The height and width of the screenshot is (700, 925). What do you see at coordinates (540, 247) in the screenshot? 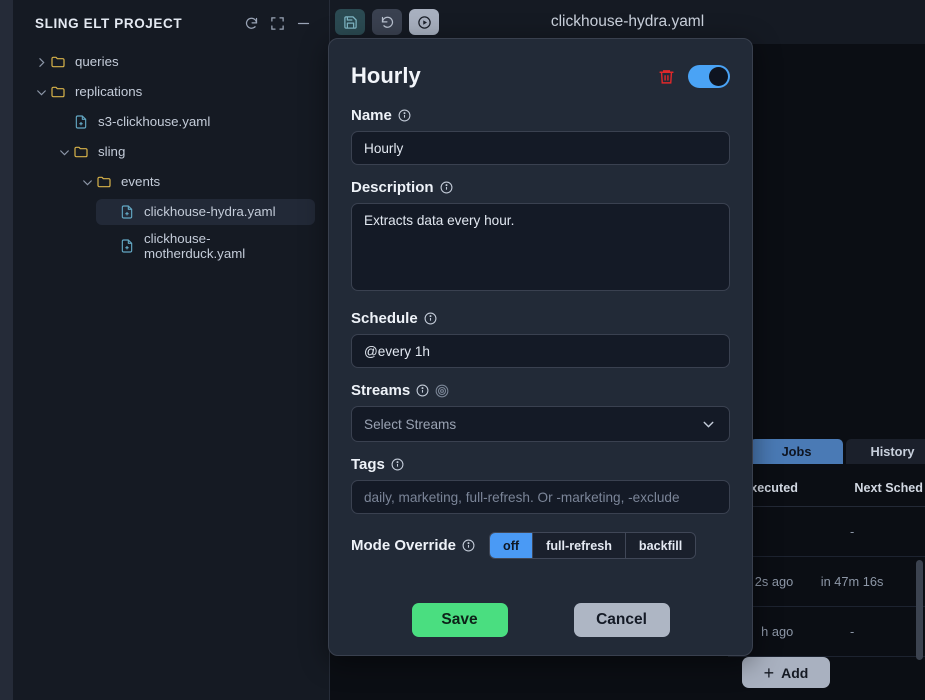
I see `description-textarea: Extracts data every hour.` at bounding box center [540, 247].